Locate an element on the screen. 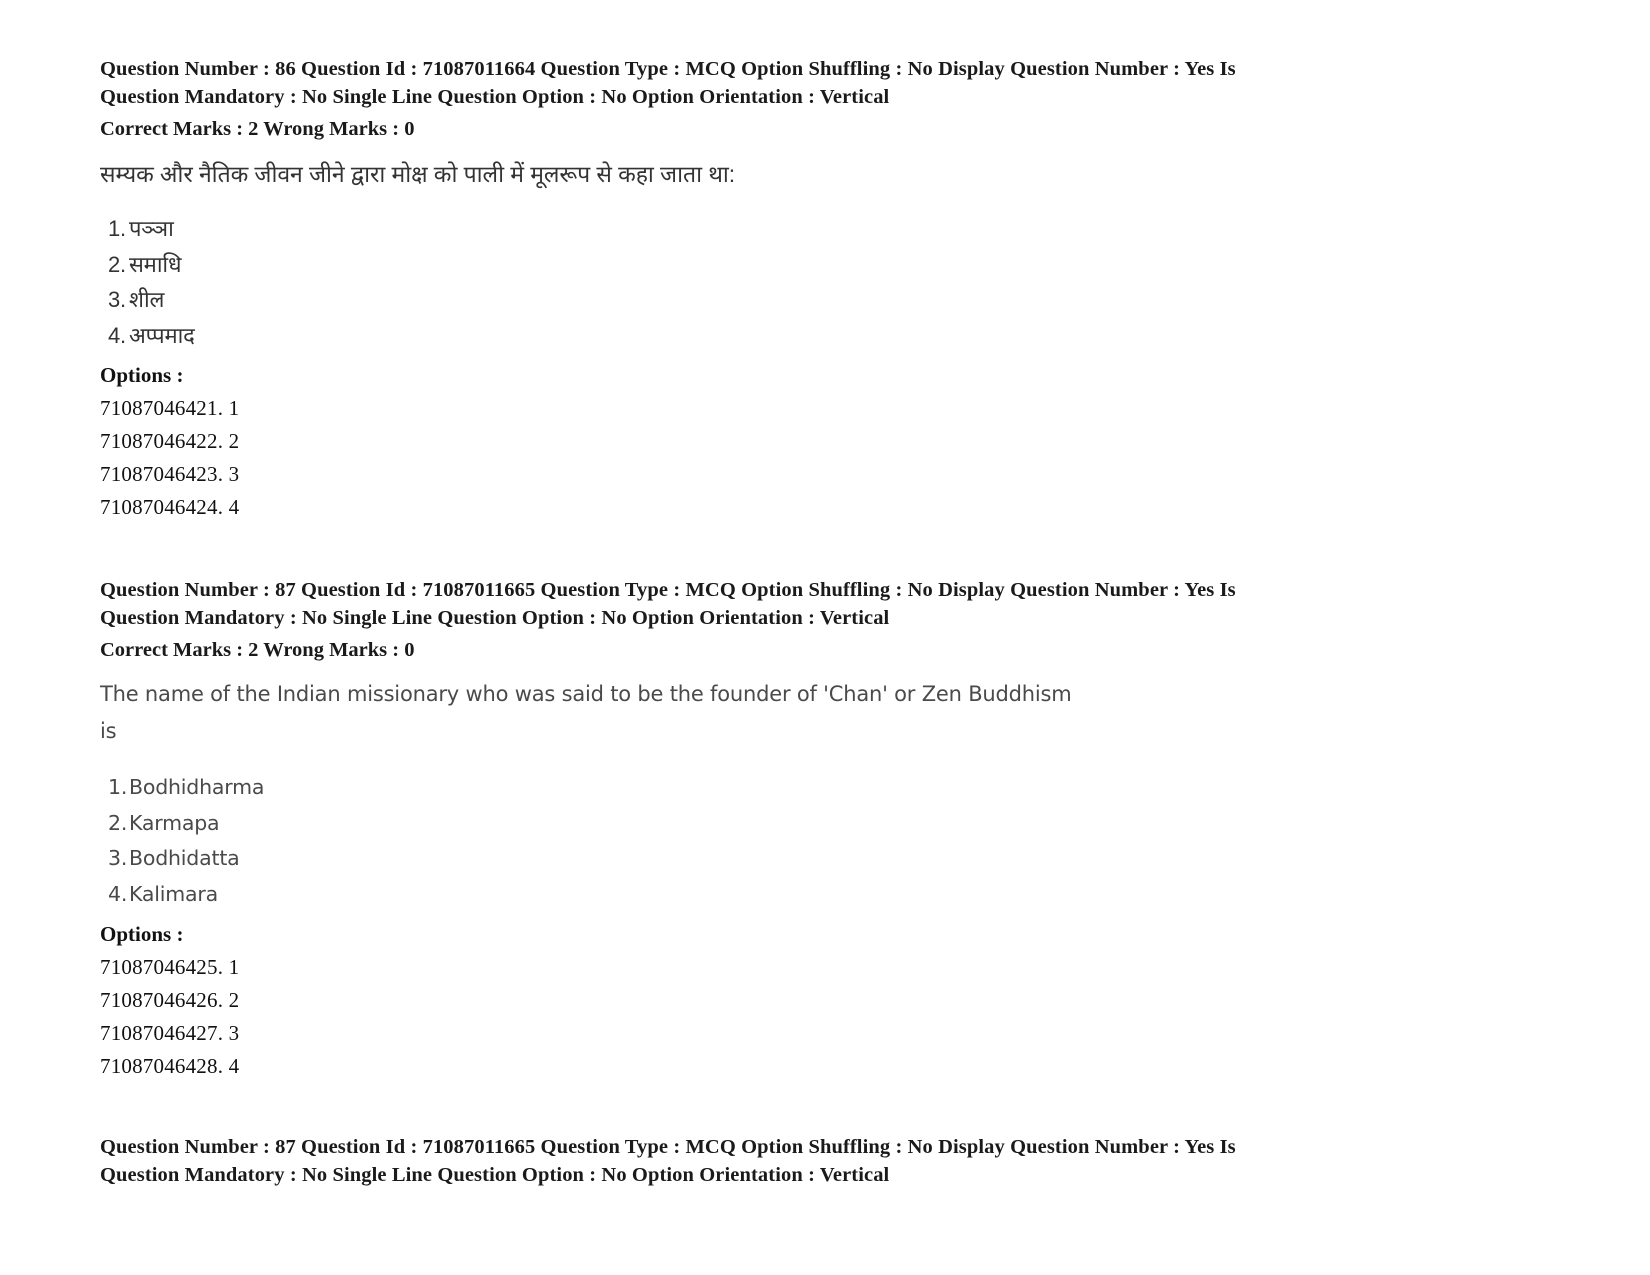 Image resolution: width=1650 pixels, height=1275 pixels. choice-item: 3. शील is located at coordinates (825, 300).